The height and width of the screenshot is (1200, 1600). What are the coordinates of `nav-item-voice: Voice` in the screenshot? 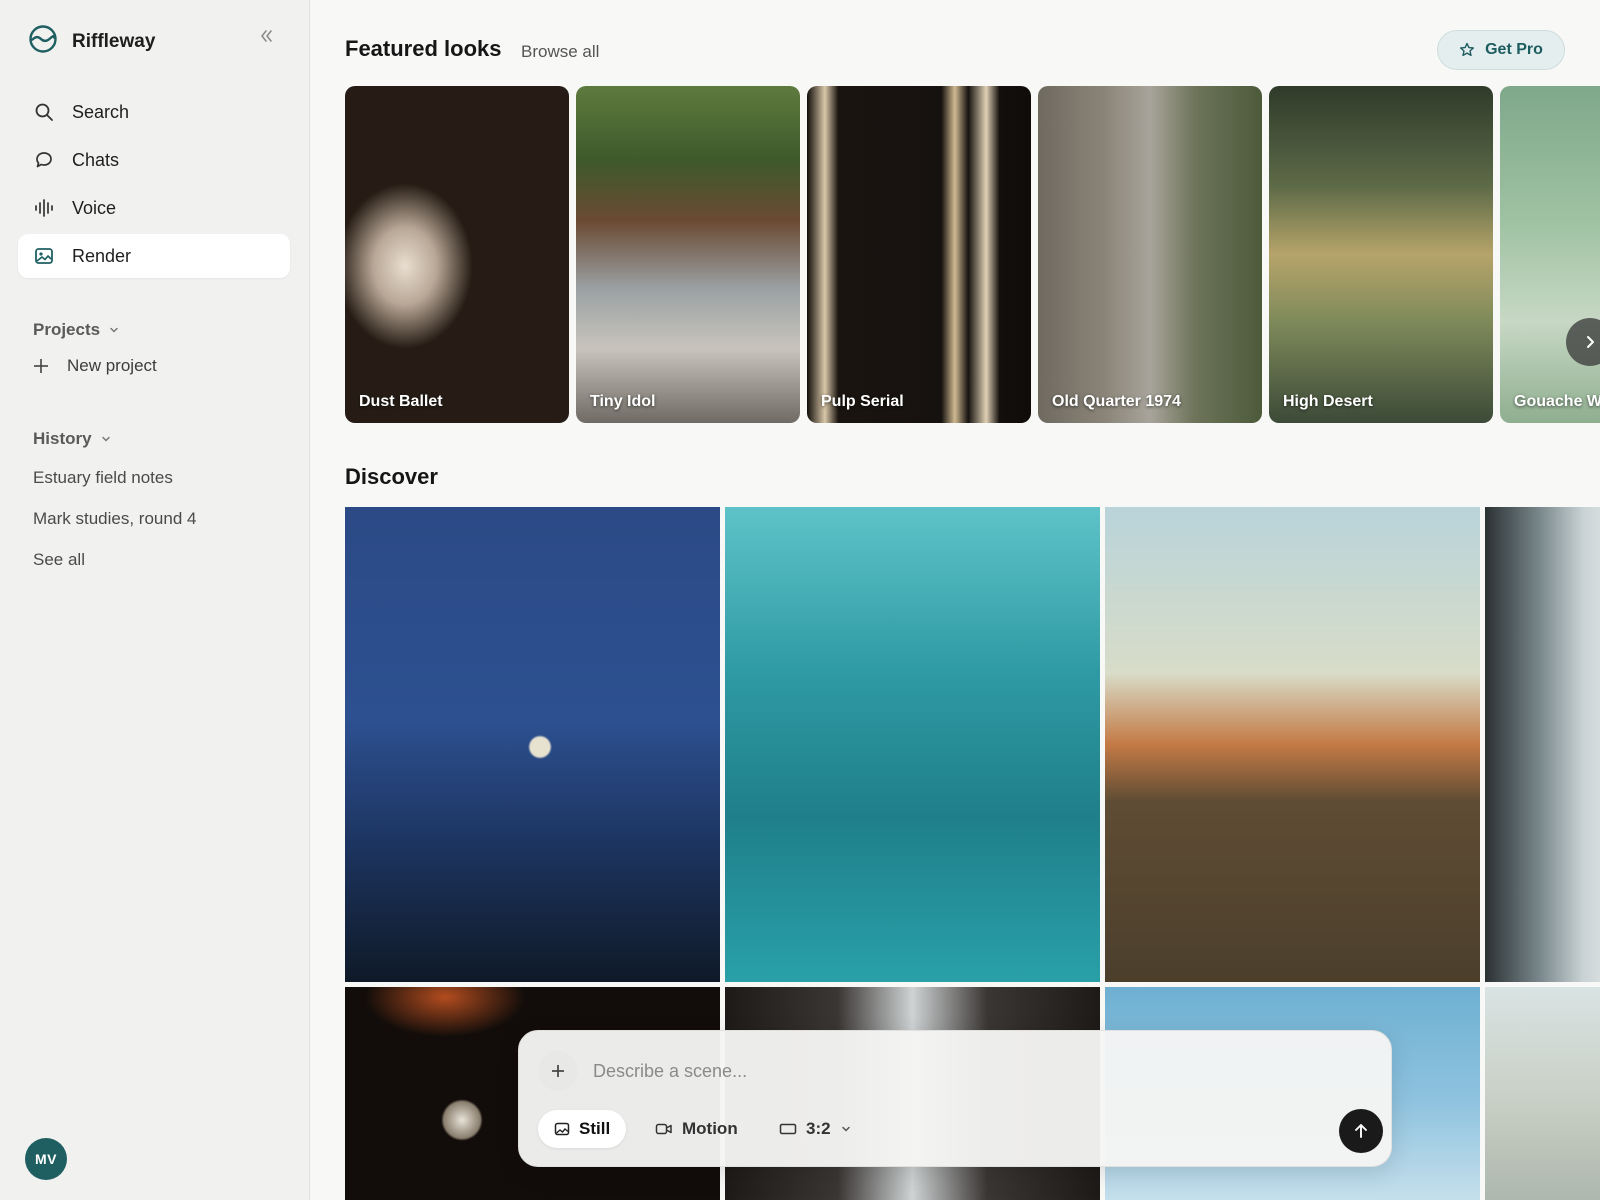 It's located at (154, 208).